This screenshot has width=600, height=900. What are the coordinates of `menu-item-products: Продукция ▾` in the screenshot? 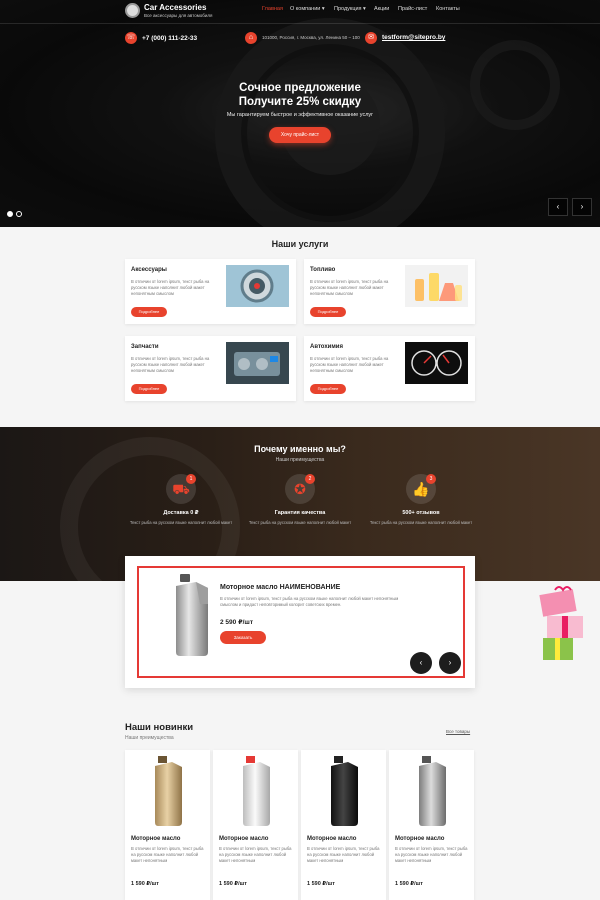 It's located at (350, 9).